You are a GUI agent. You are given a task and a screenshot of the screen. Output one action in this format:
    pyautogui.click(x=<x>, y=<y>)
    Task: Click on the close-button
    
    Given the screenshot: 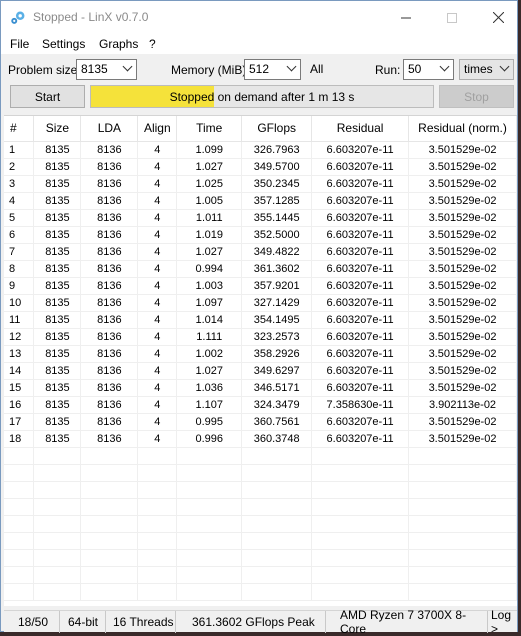 What is the action you would take?
    pyautogui.click(x=498, y=17)
    